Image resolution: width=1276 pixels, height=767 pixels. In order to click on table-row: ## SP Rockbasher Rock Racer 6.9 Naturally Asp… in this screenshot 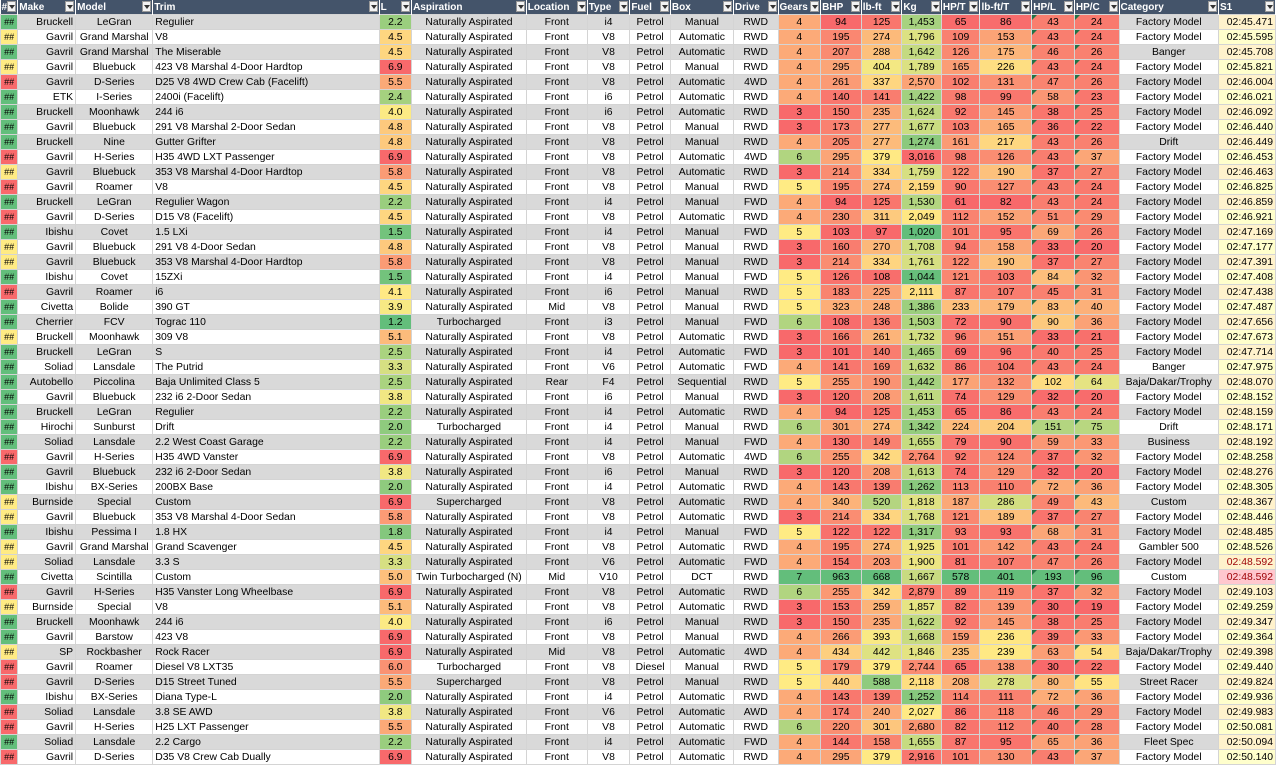, I will do `click(638, 652)`.